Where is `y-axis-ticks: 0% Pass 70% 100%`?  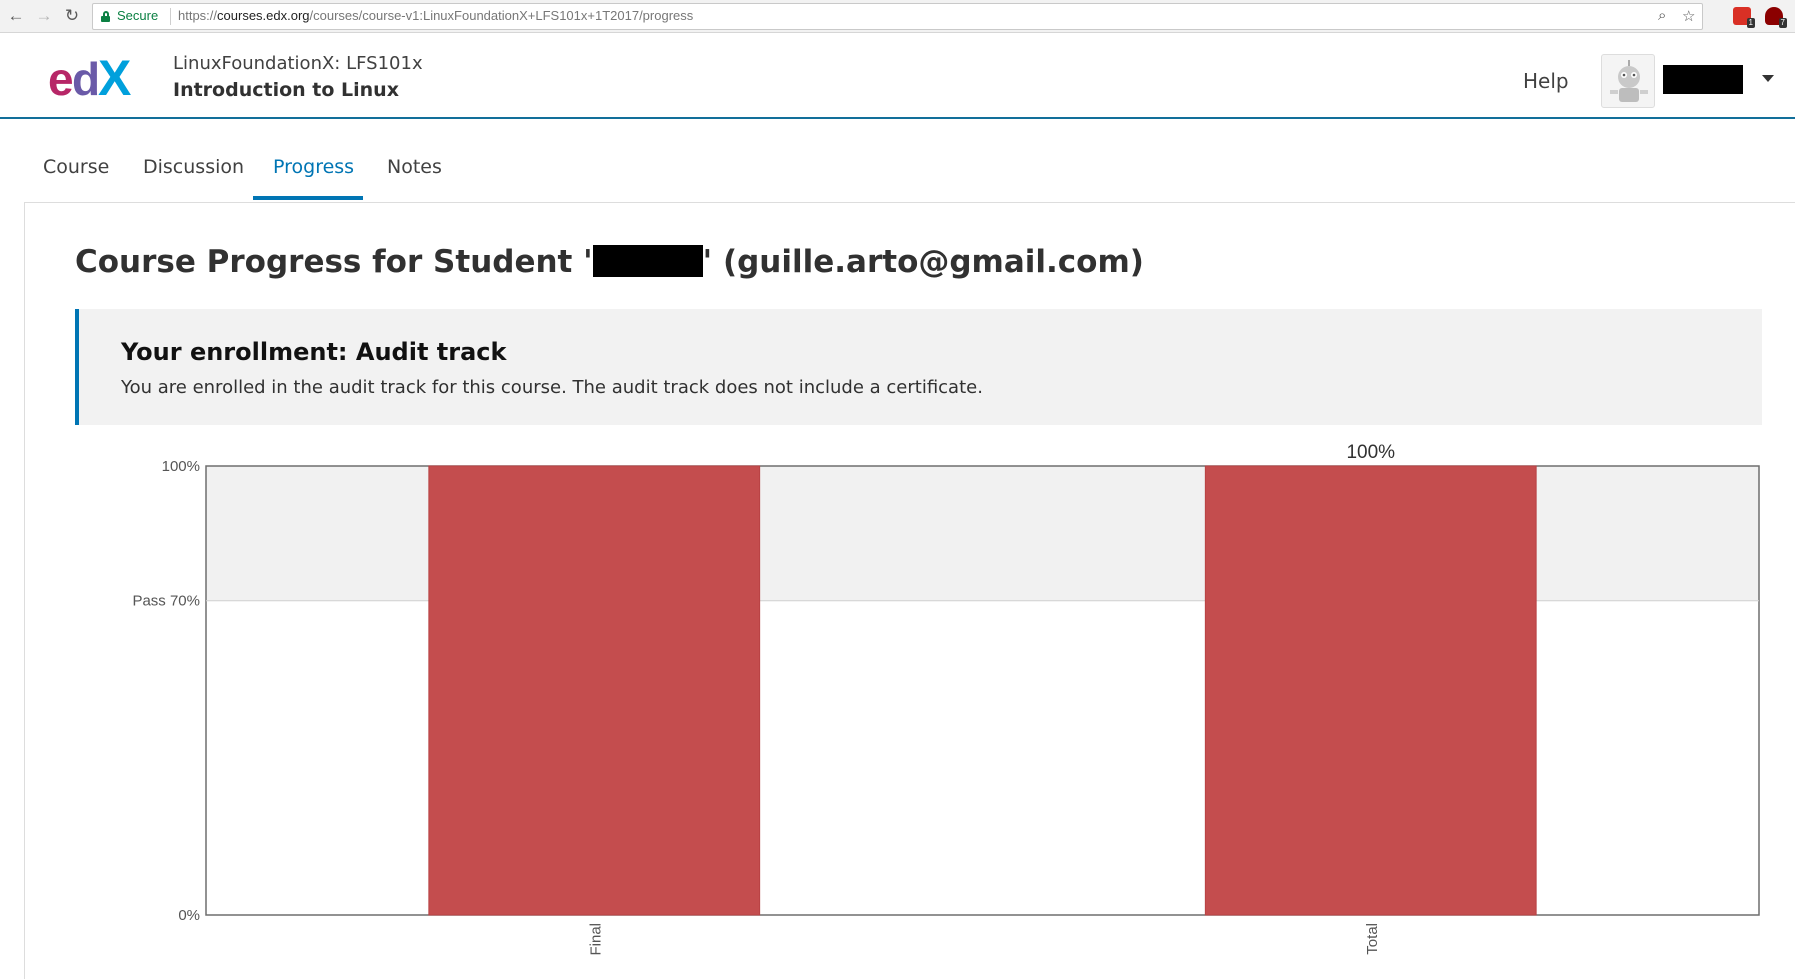
y-axis-ticks: 0% Pass 70% 100% is located at coordinates (166, 691).